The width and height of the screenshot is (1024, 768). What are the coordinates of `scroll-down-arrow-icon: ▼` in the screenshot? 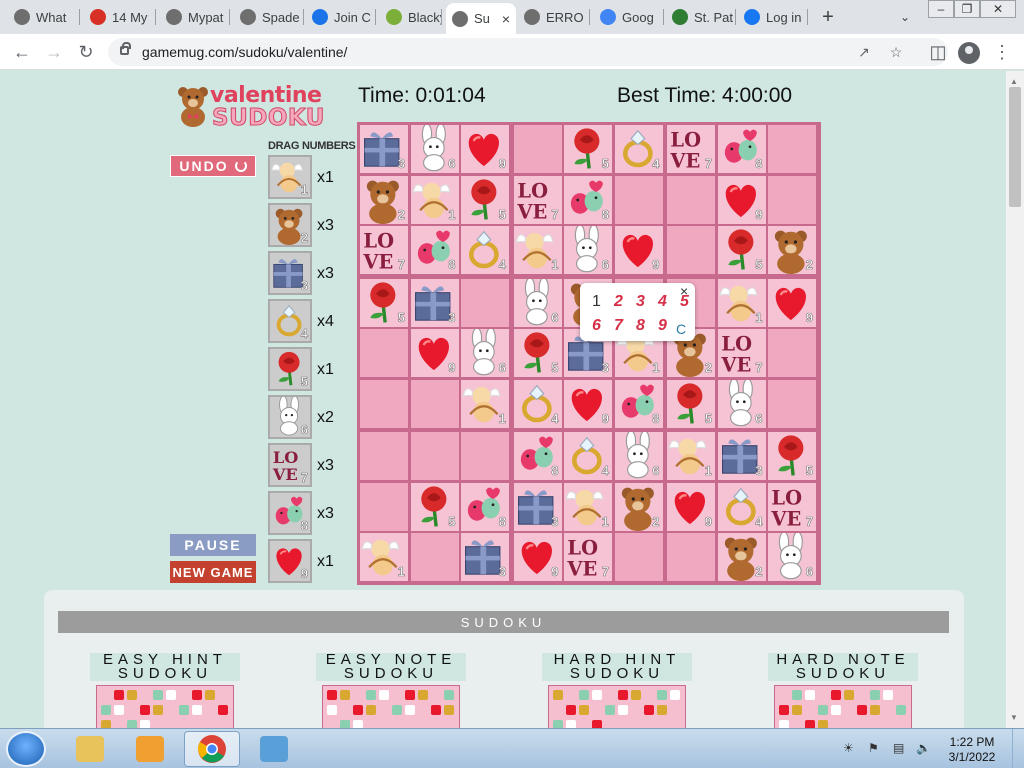 It's located at (1014, 717).